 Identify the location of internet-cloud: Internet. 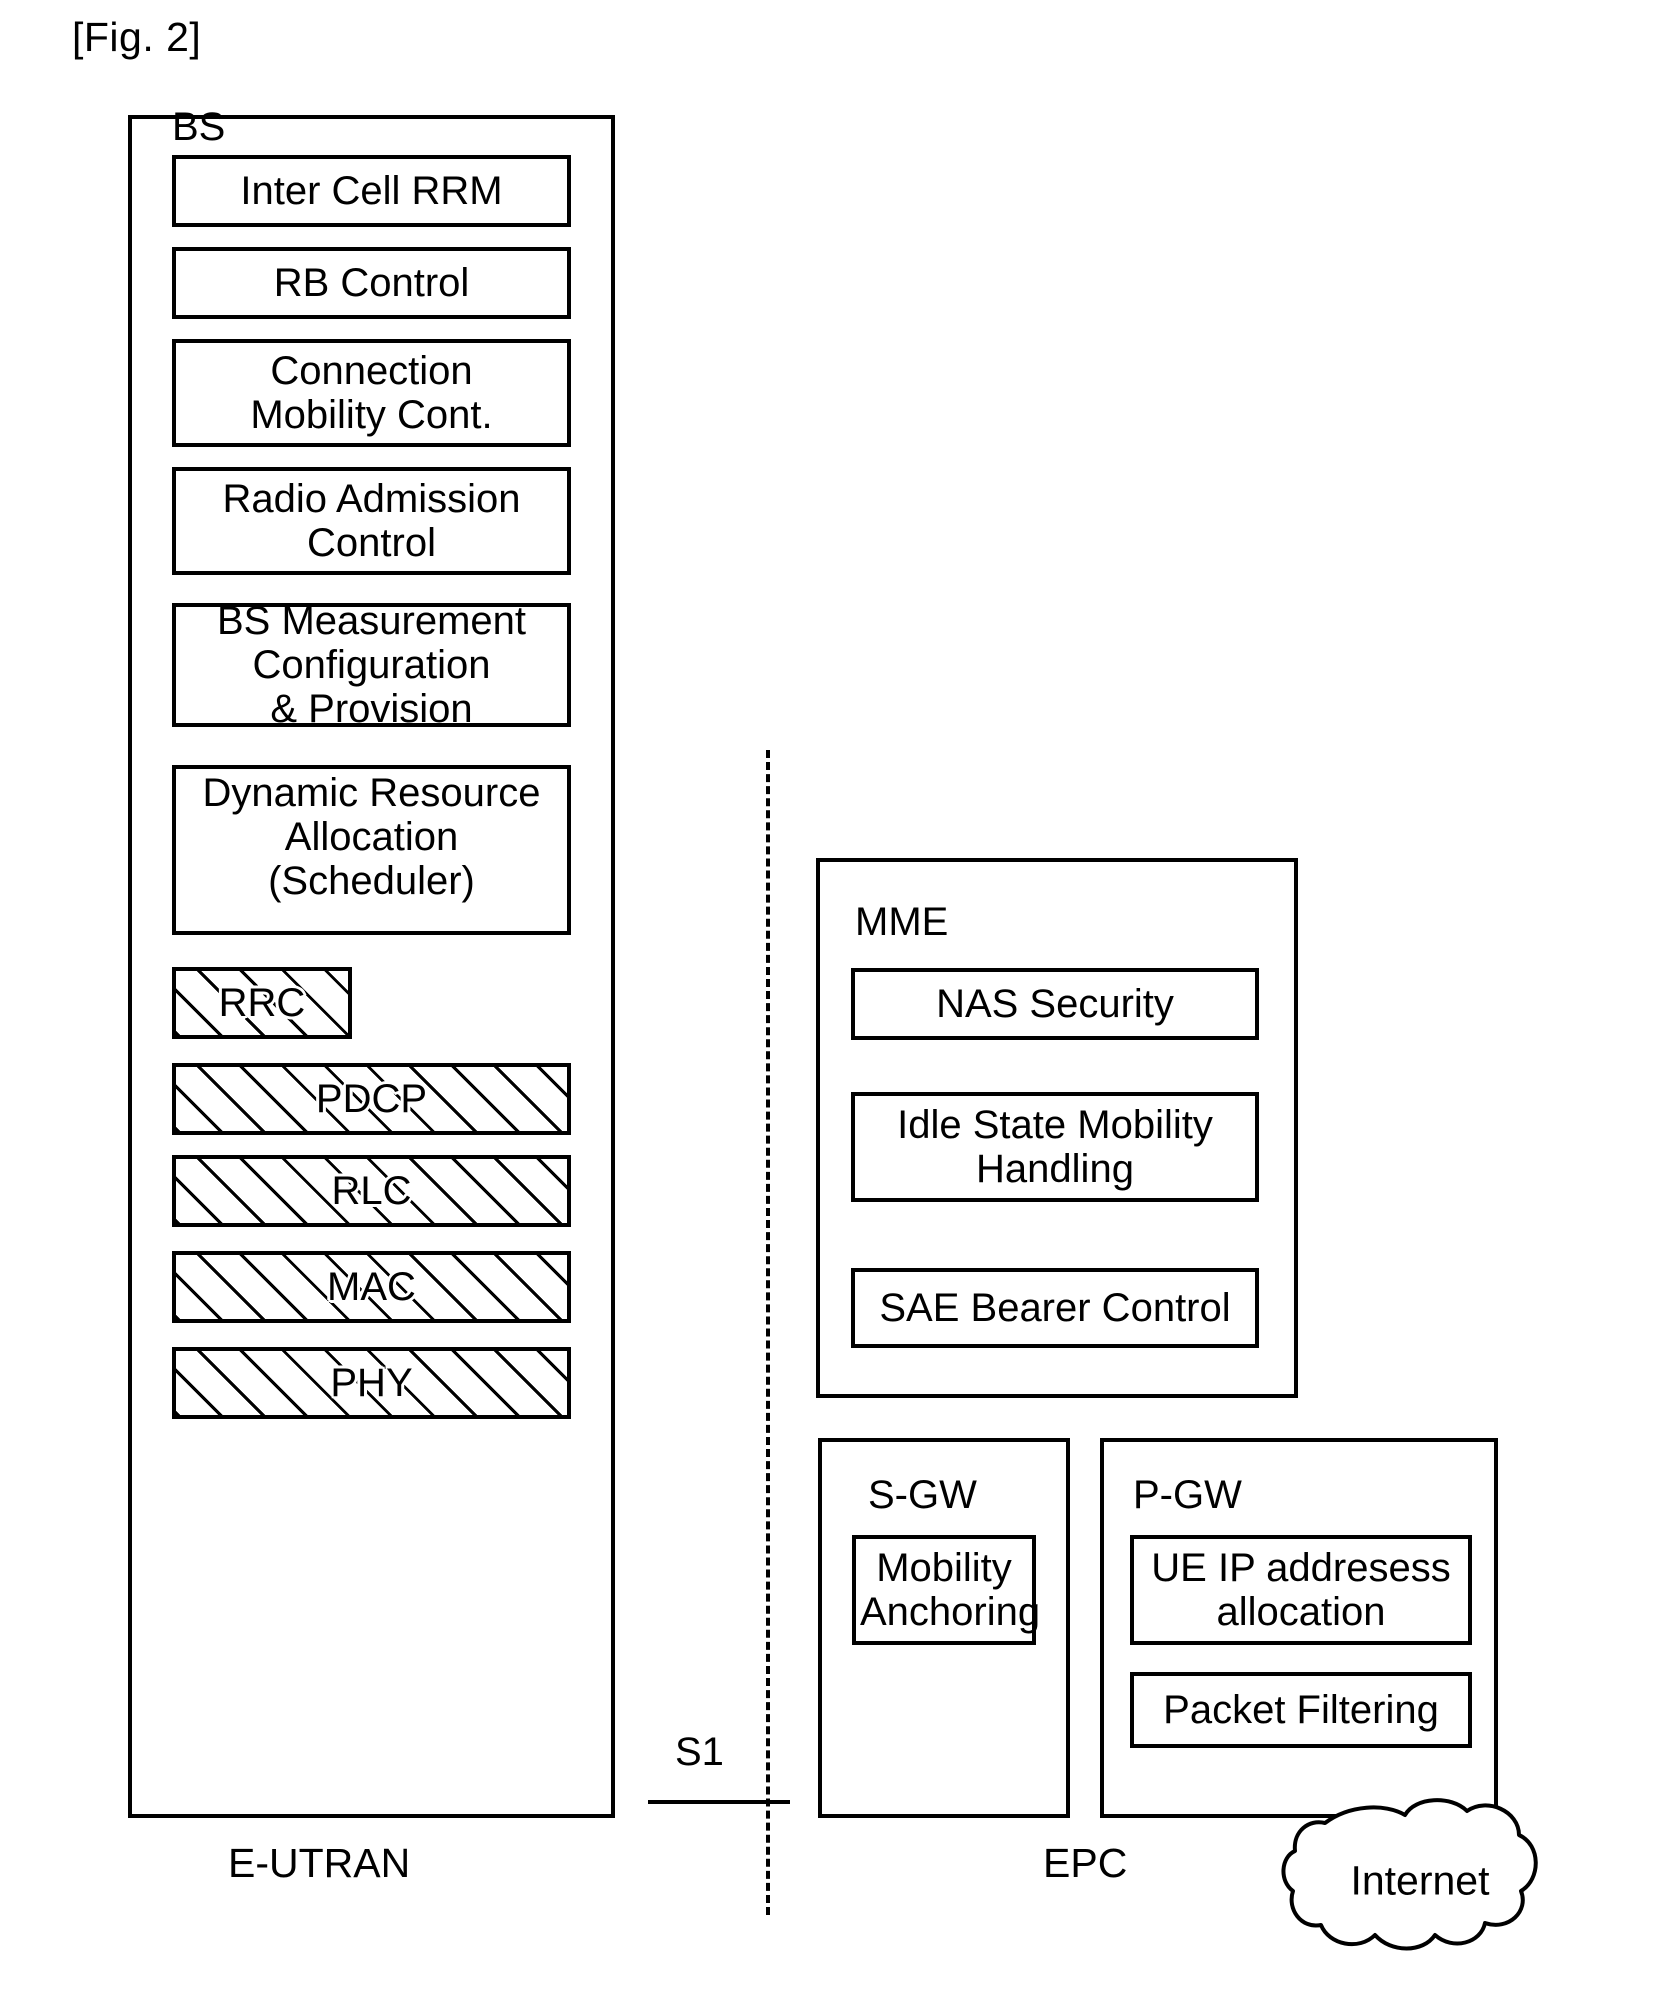
(1420, 1877).